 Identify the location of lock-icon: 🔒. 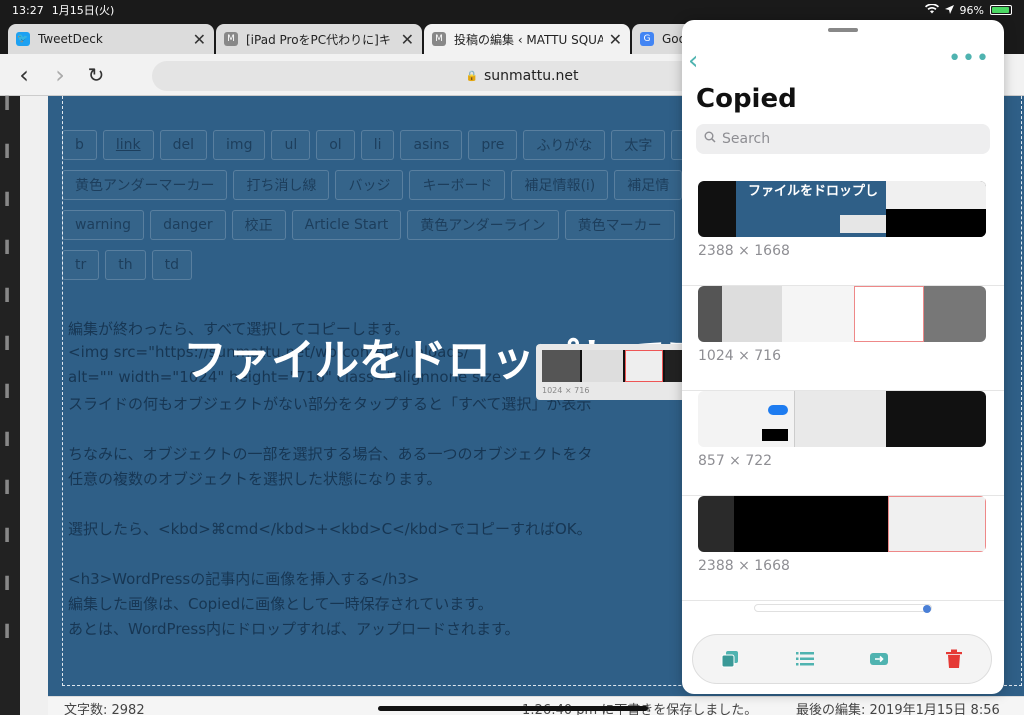
(471, 76).